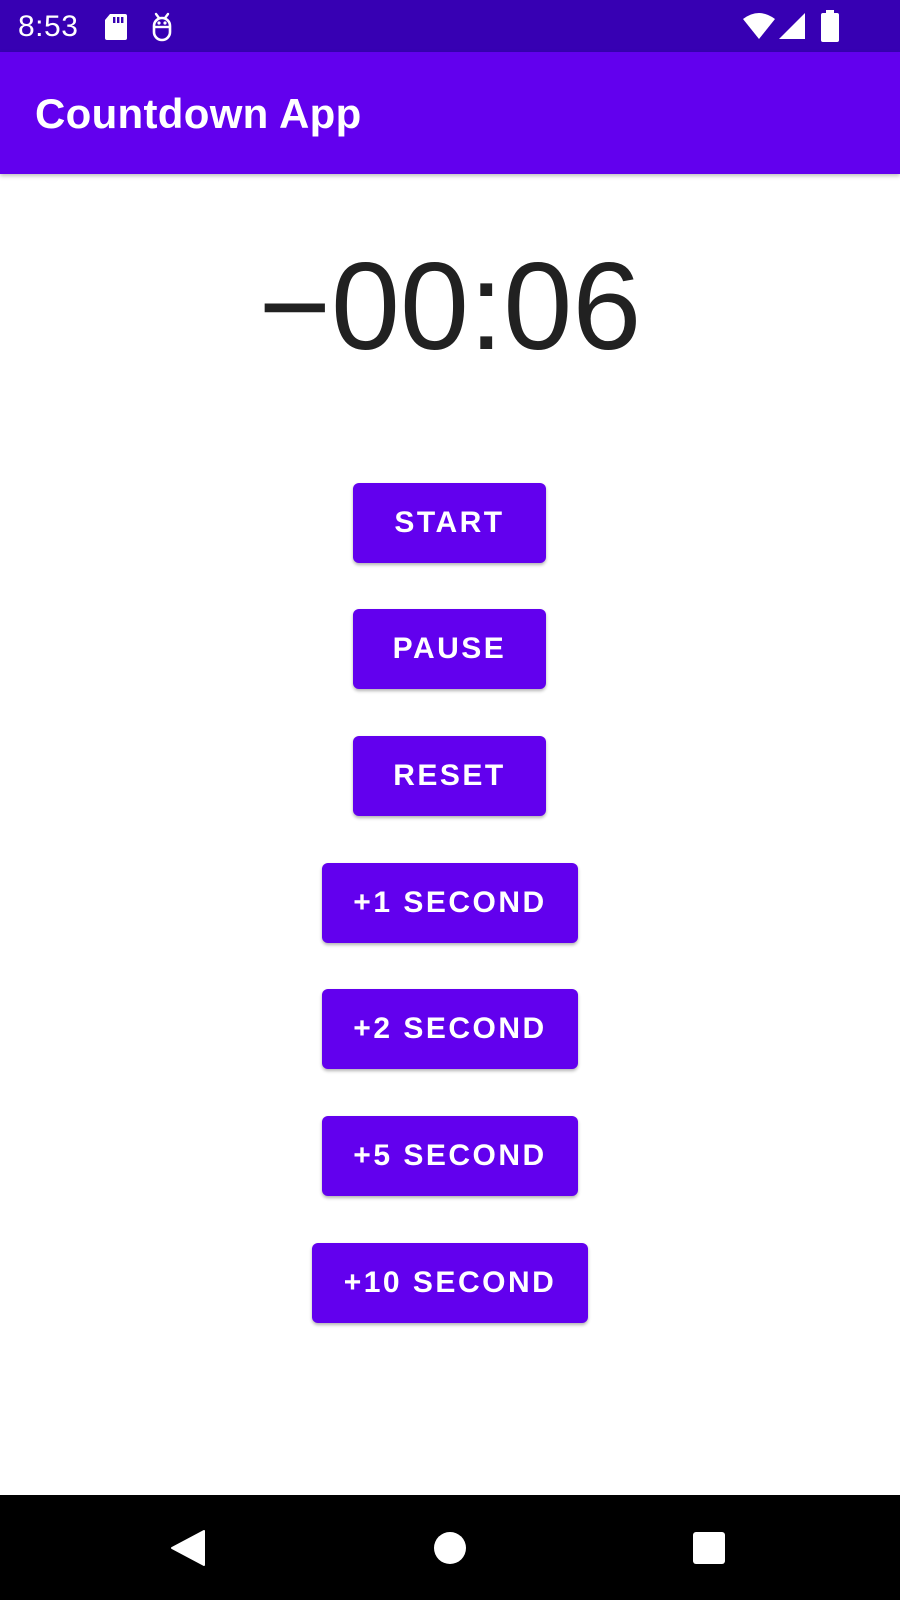  I want to click on pause-button: PAUSE, so click(449, 649).